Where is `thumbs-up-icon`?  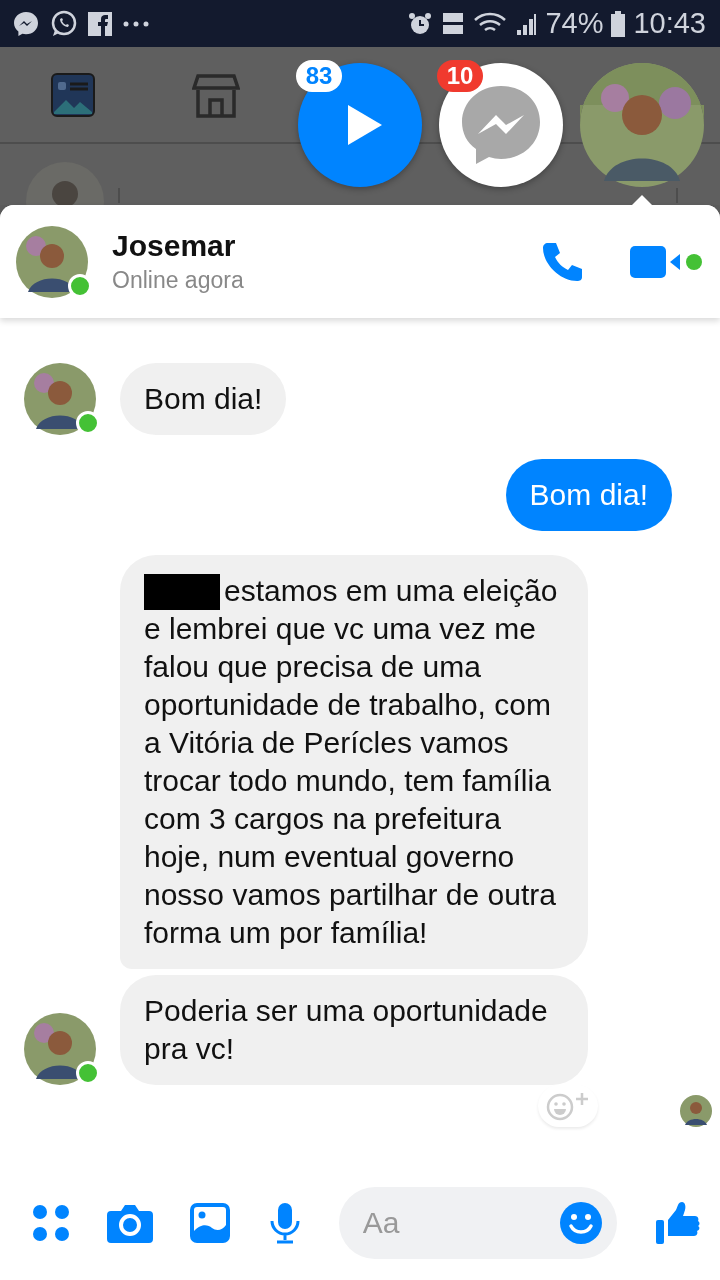 thumbs-up-icon is located at coordinates (676, 1222).